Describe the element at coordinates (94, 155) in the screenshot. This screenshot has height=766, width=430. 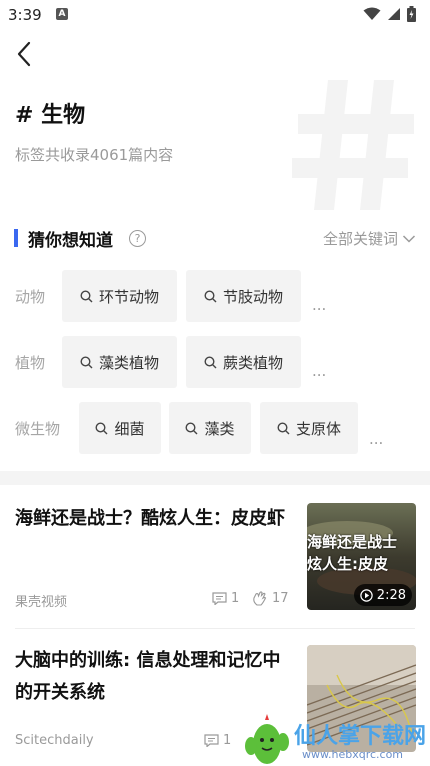
I see `tag-subtitle: 标签共收录4061篇内容` at that location.